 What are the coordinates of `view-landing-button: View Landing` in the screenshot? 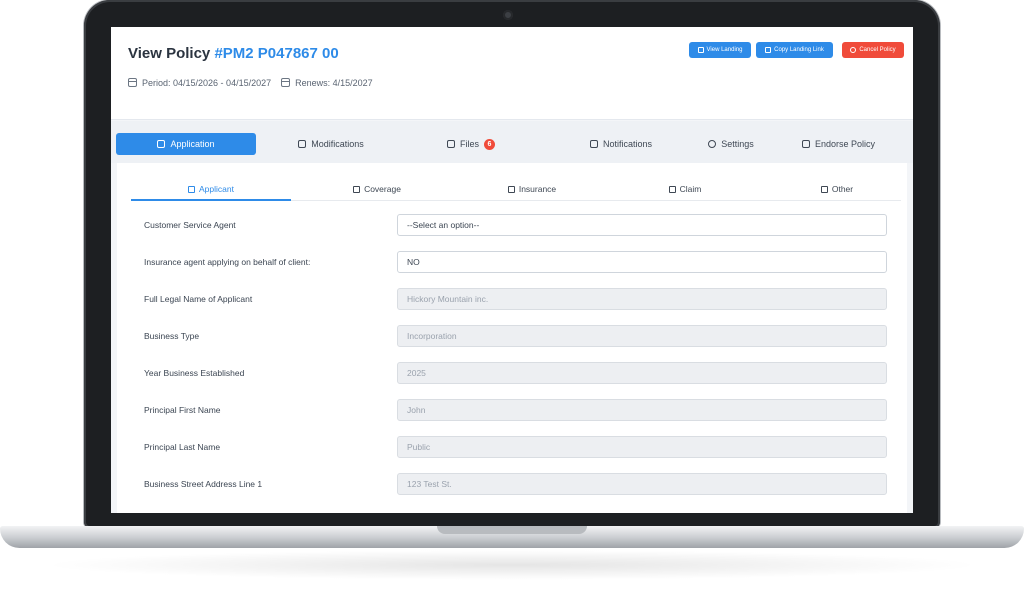 It's located at (720, 50).